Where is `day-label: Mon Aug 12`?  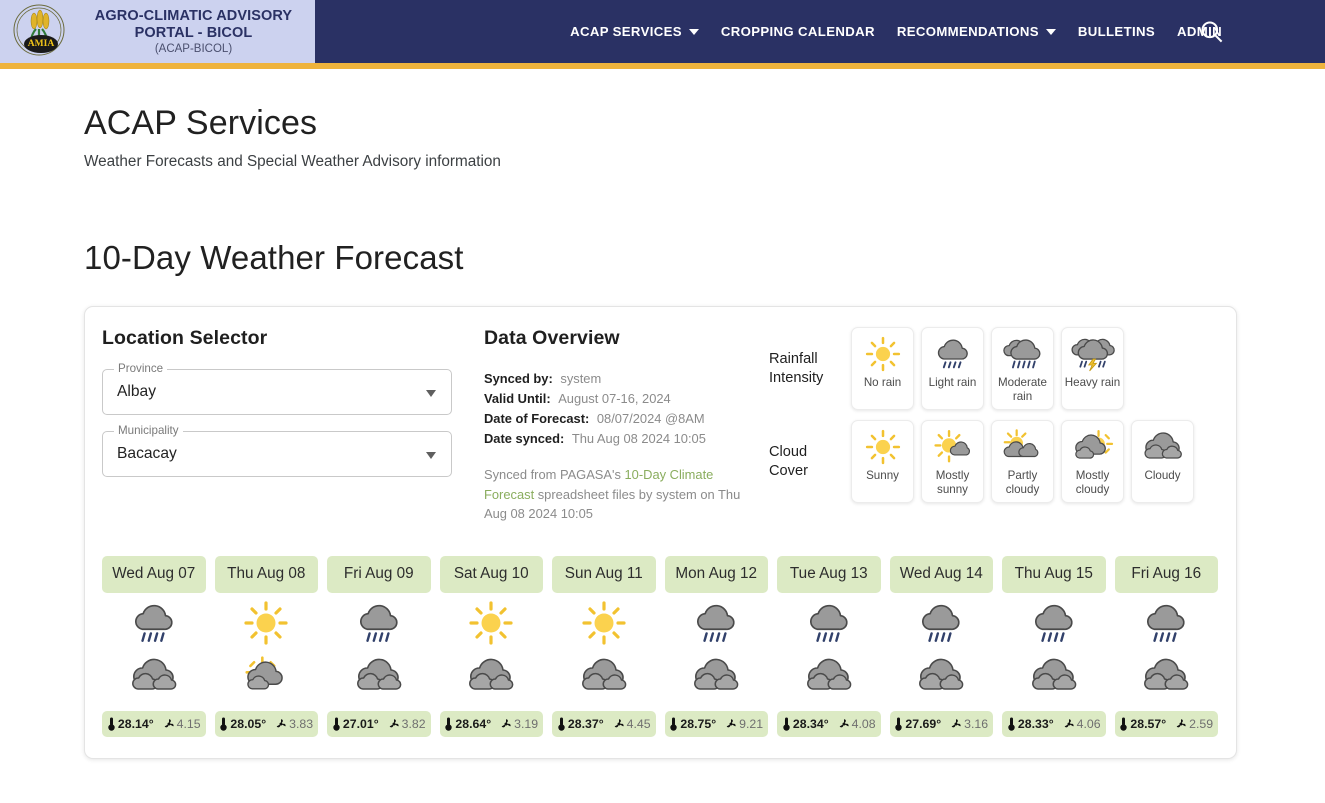 day-label: Mon Aug 12 is located at coordinates (716, 574).